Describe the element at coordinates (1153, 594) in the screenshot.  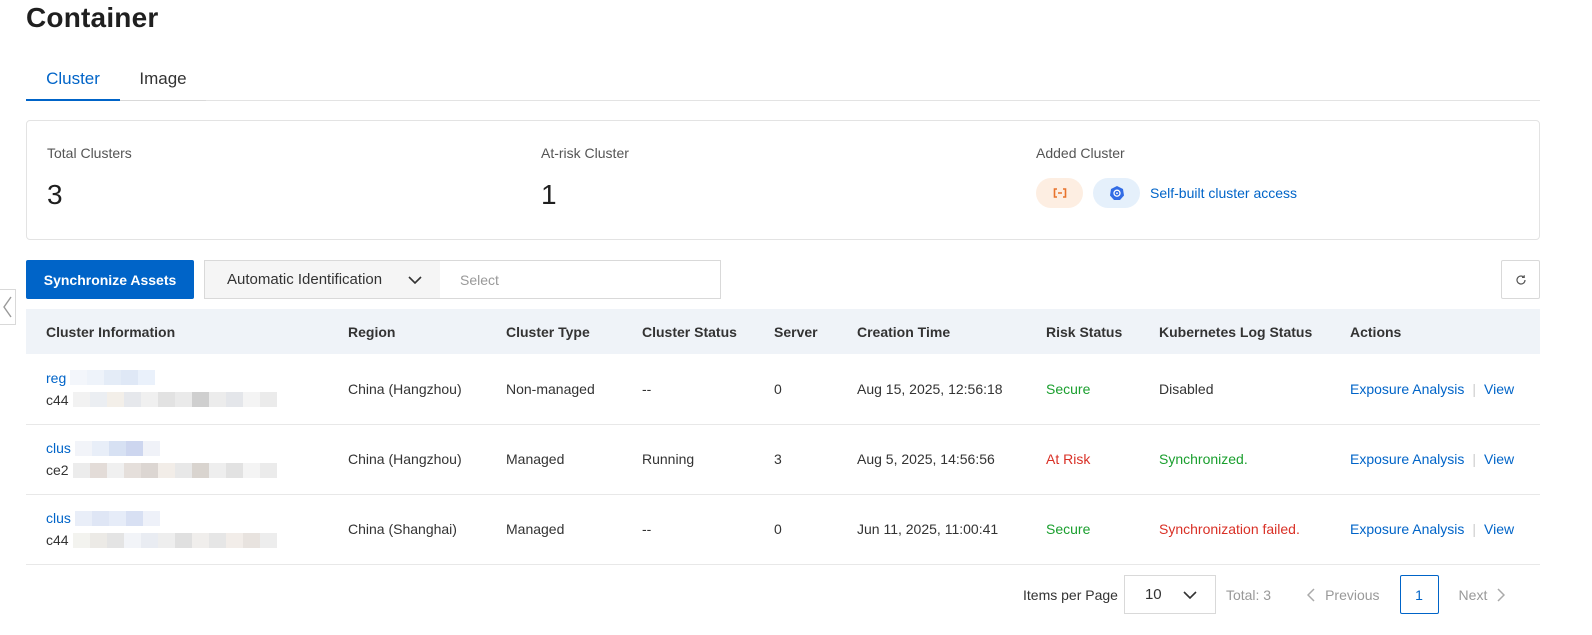
I see `items-per-page-value: 10` at that location.